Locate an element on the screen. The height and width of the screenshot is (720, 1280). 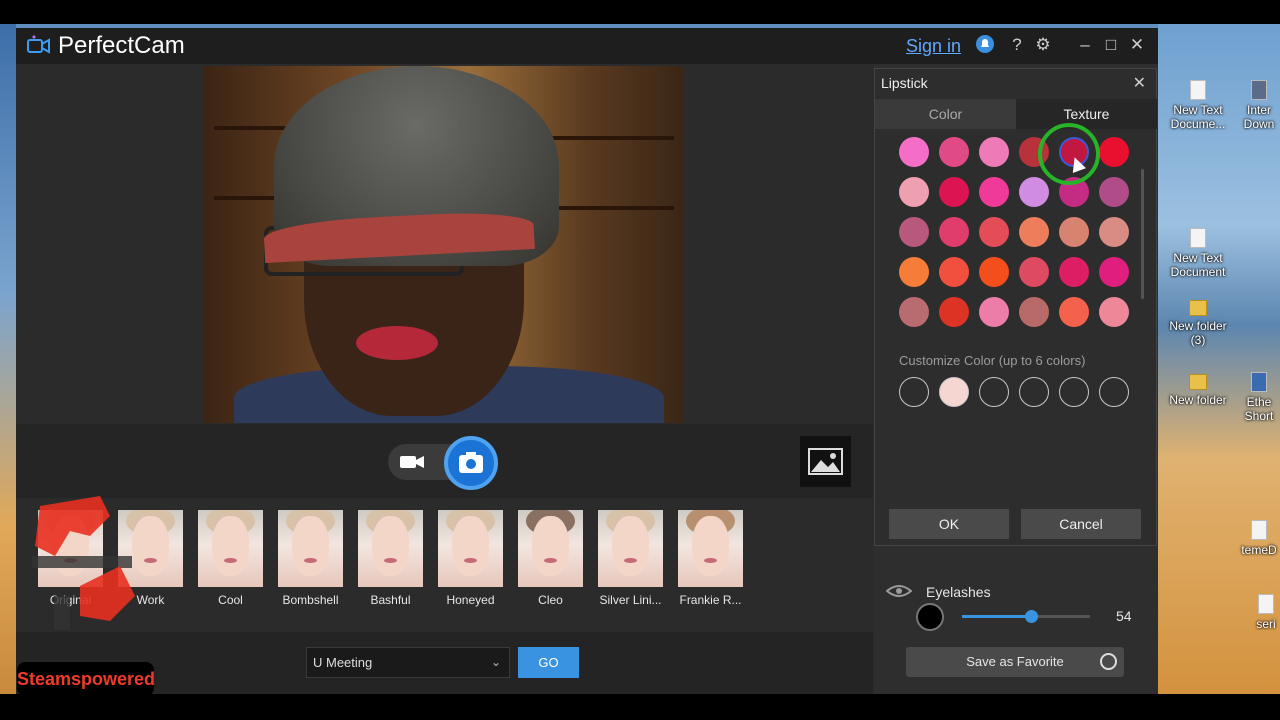
desktop-icon-ethernet: Ethe Short is located at coordinates (1259, 397).